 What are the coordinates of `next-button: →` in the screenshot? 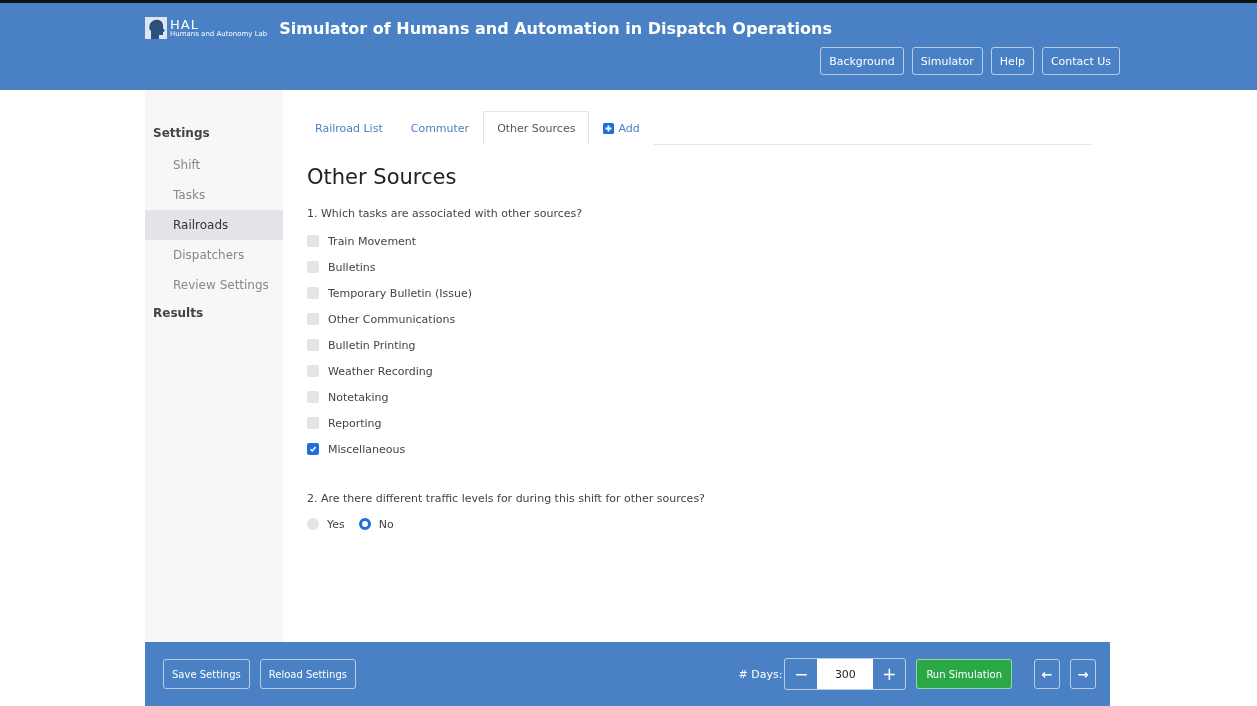 It's located at (1083, 674).